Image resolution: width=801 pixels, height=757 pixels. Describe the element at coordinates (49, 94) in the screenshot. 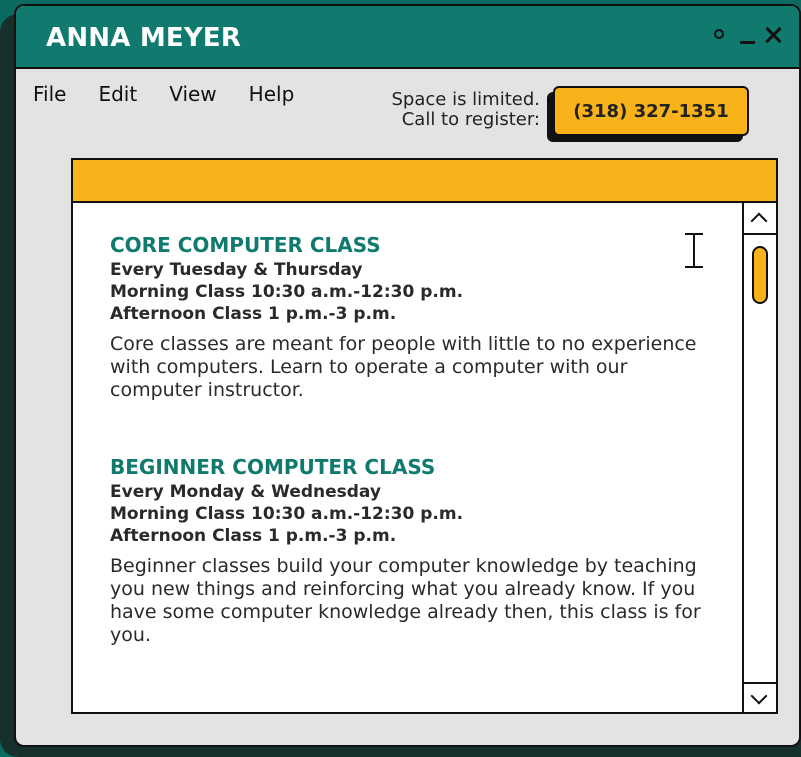

I see `menu-file: File` at that location.